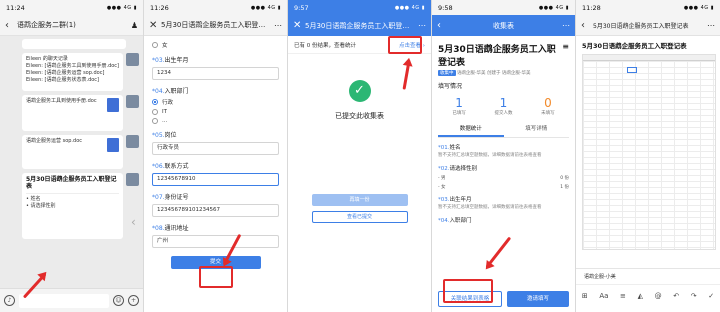 The image size is (720, 312). I want to click on section-title: 填写情况, so click(450, 86).